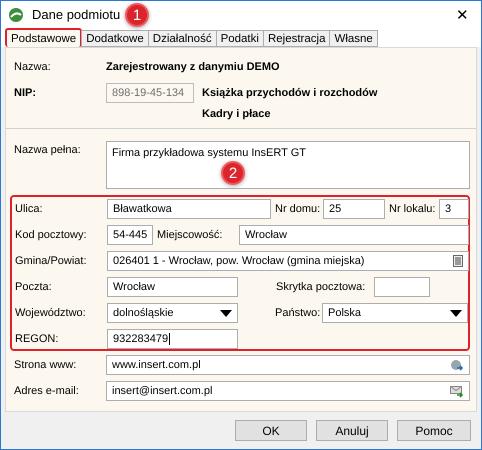  Describe the element at coordinates (172, 313) in the screenshot. I see `dropdown: dolnośląskie` at that location.